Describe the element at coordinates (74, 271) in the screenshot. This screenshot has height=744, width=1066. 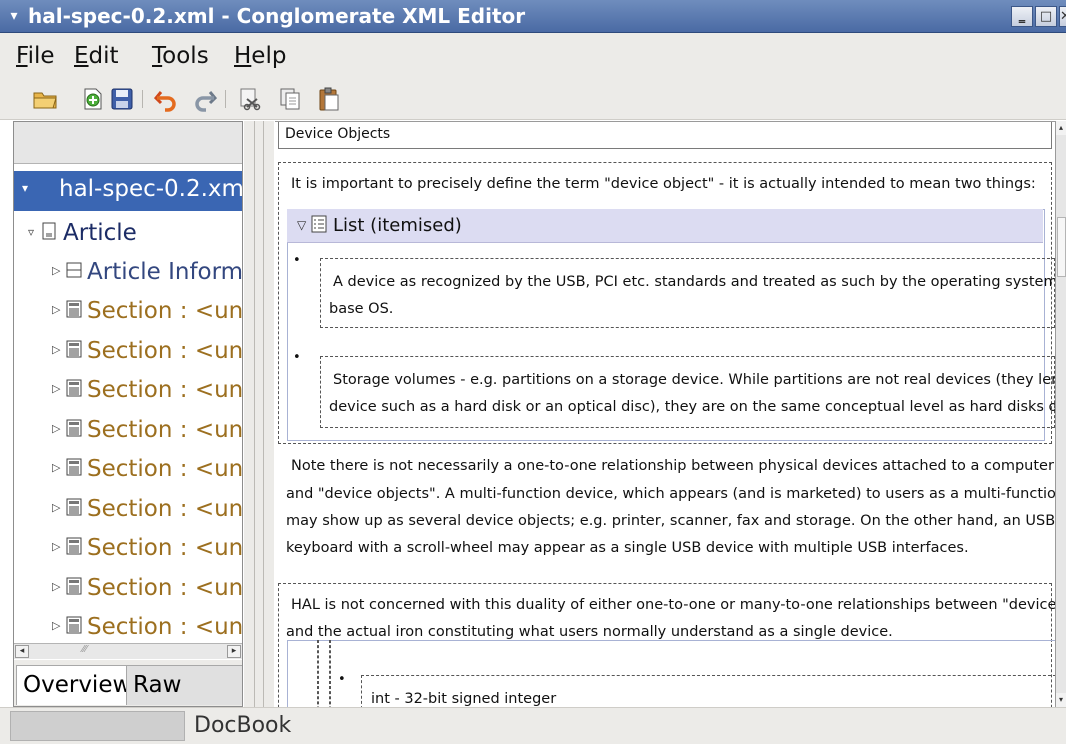
I see `info-document-icon` at that location.